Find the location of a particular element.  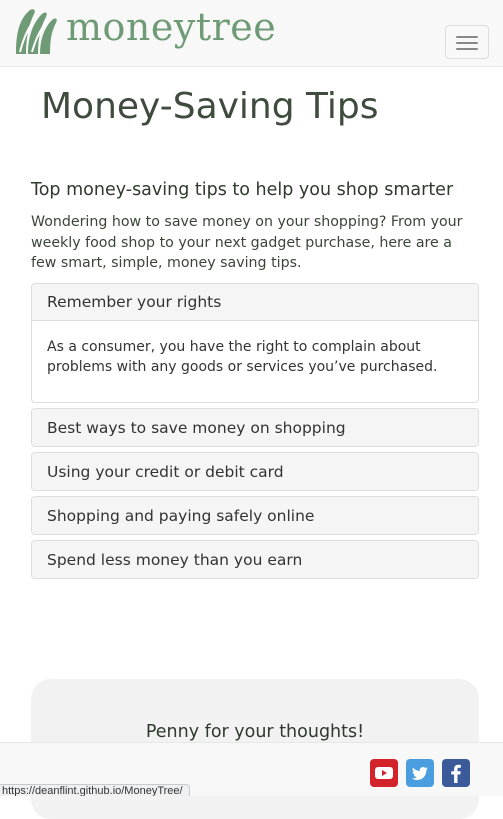

twitter-link is located at coordinates (420, 773).